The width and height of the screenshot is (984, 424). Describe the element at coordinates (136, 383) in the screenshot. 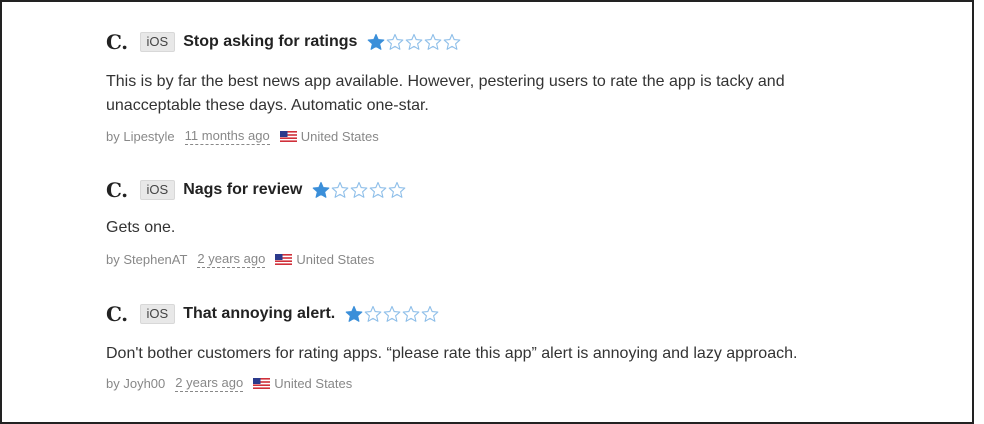

I see `review-author: by Joyh00` at that location.